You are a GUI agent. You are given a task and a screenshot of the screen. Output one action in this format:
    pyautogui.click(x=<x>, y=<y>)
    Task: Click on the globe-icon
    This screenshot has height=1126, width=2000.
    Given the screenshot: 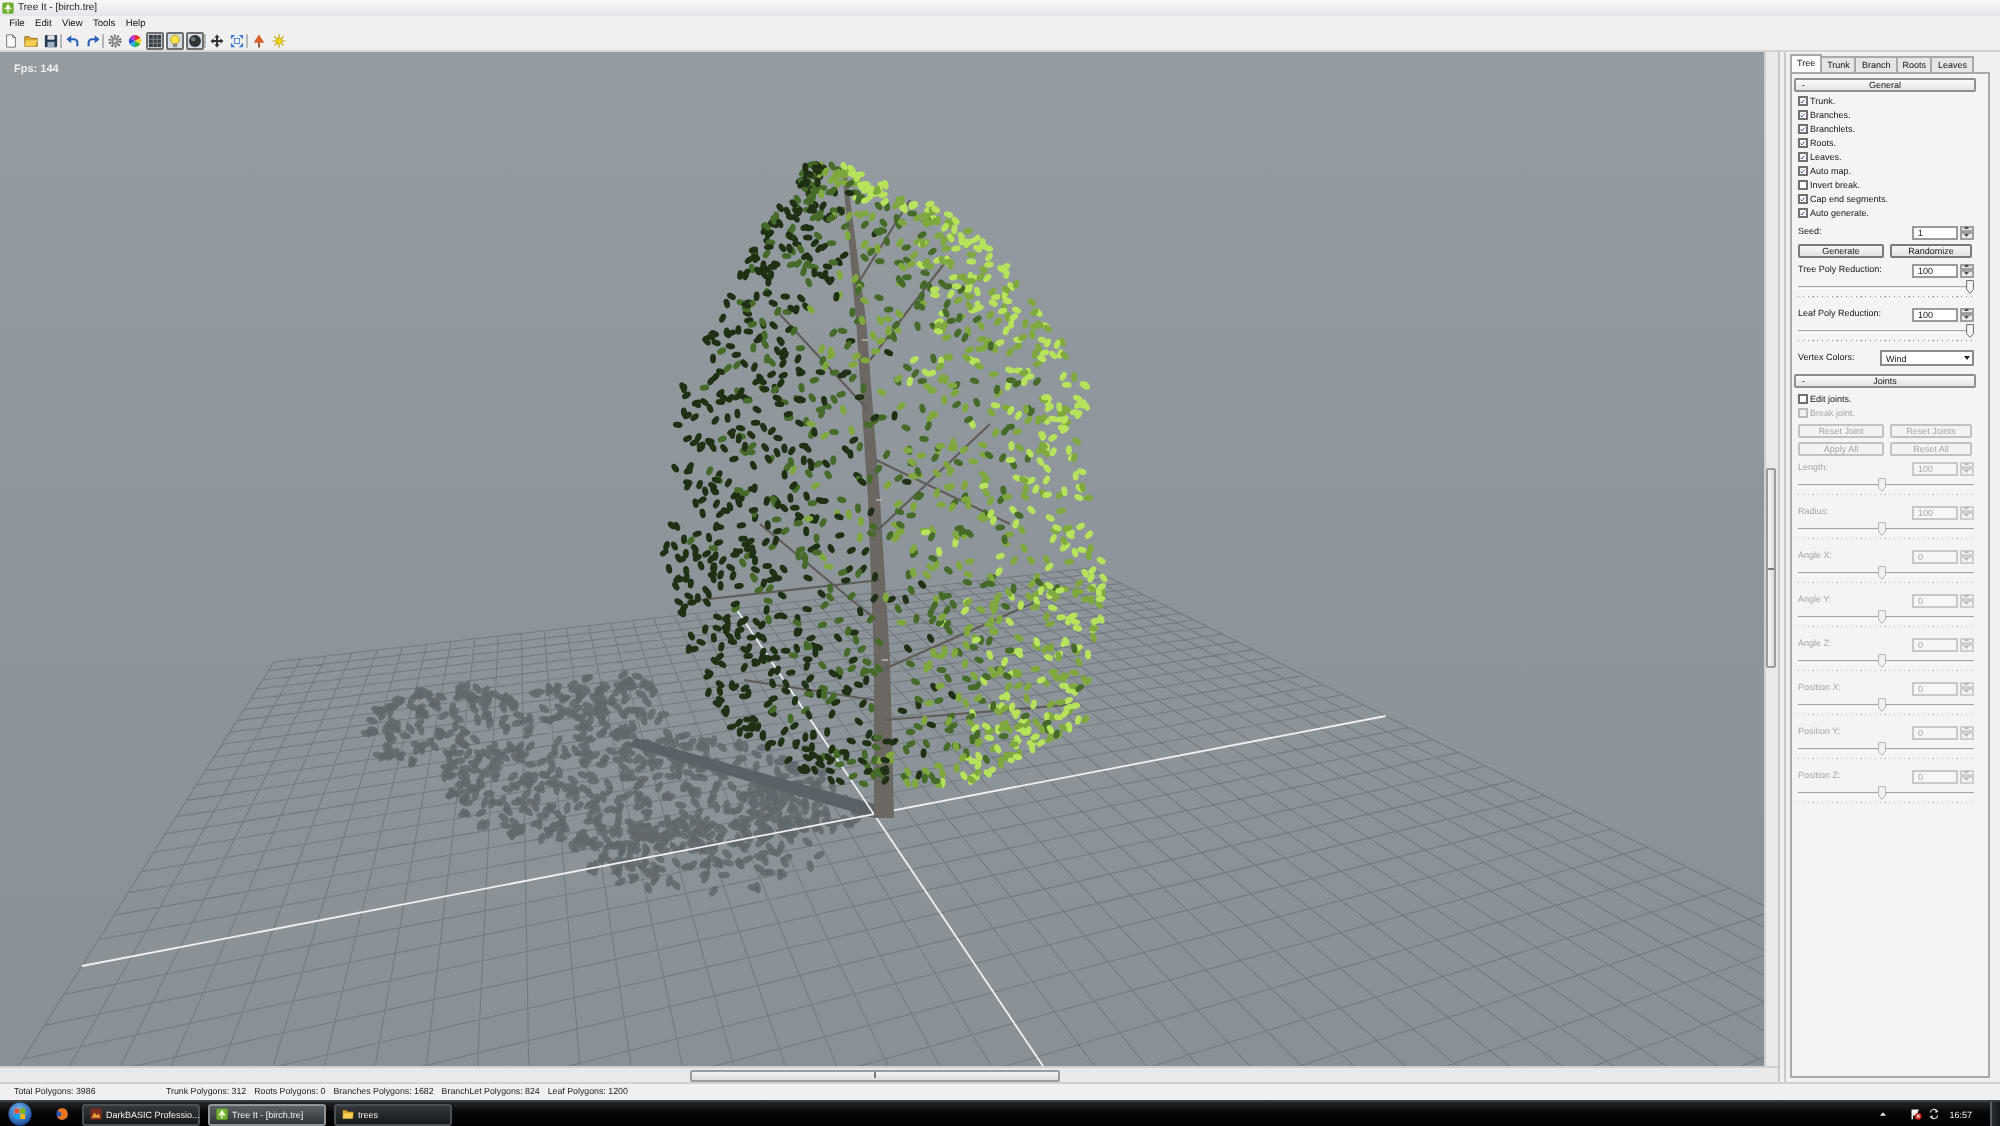 What is the action you would take?
    pyautogui.click(x=61, y=1114)
    